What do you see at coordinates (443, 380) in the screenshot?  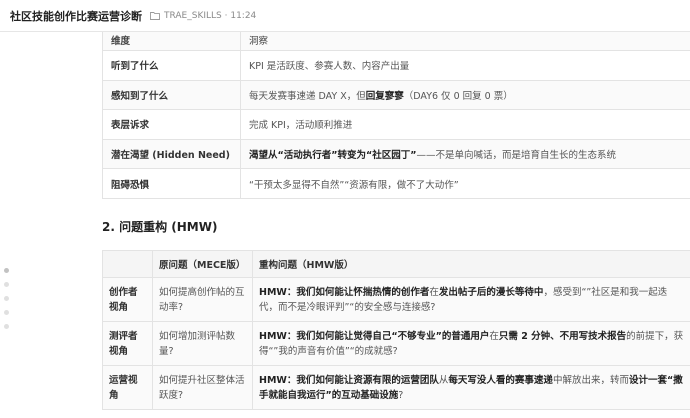 I see `hmw-text: 从` at bounding box center [443, 380].